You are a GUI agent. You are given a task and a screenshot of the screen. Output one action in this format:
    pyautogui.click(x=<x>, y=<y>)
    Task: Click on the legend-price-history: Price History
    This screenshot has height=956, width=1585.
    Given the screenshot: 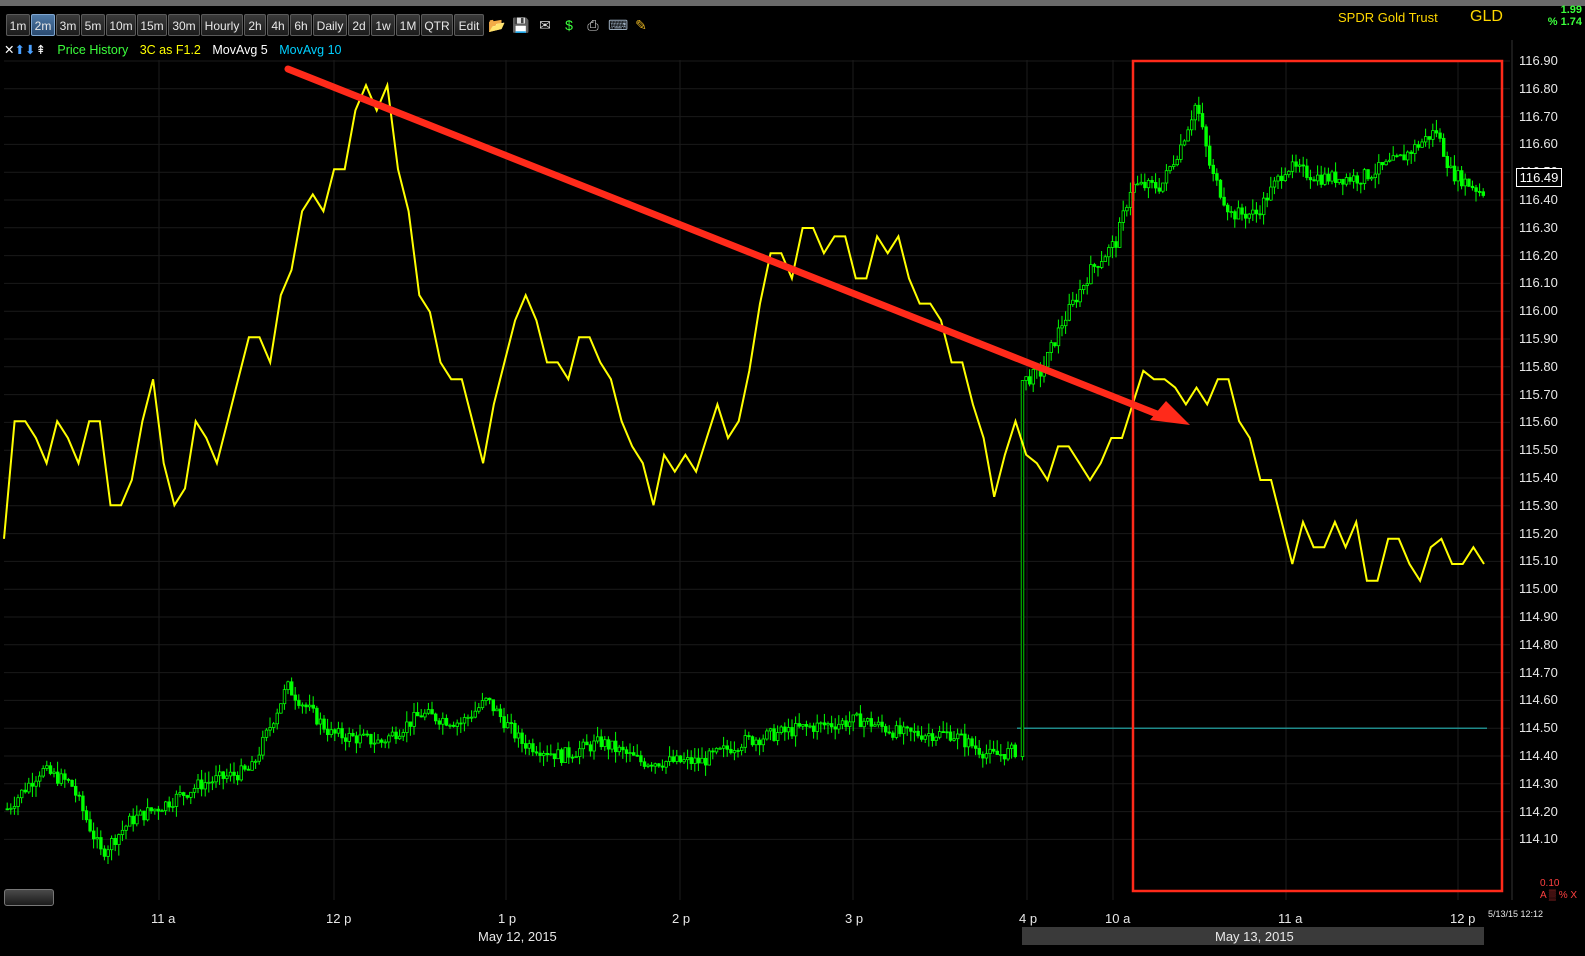 What is the action you would take?
    pyautogui.click(x=92, y=50)
    